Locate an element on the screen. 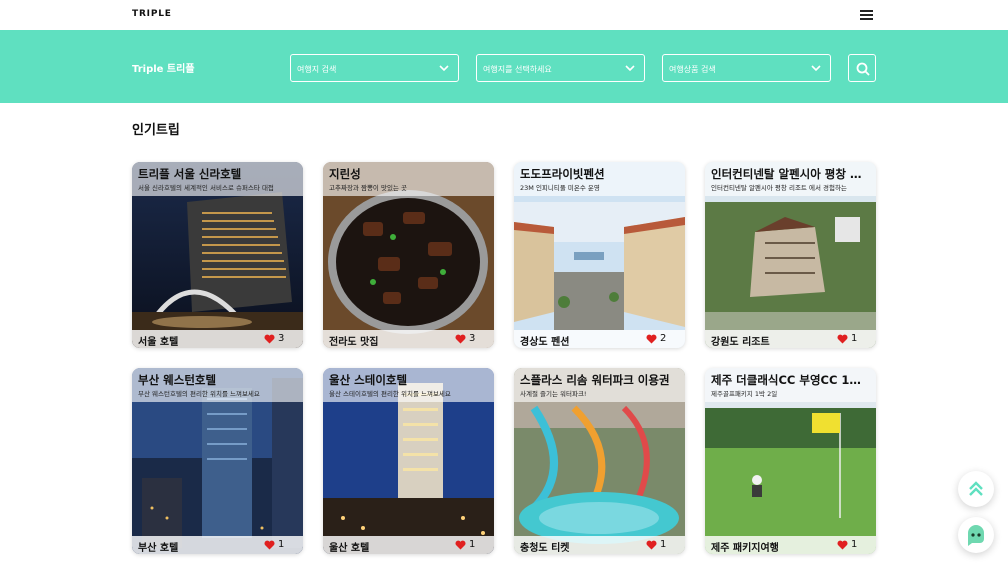 This screenshot has width=1008, height=567. card-region: 경상도 펜션 is located at coordinates (545, 342).